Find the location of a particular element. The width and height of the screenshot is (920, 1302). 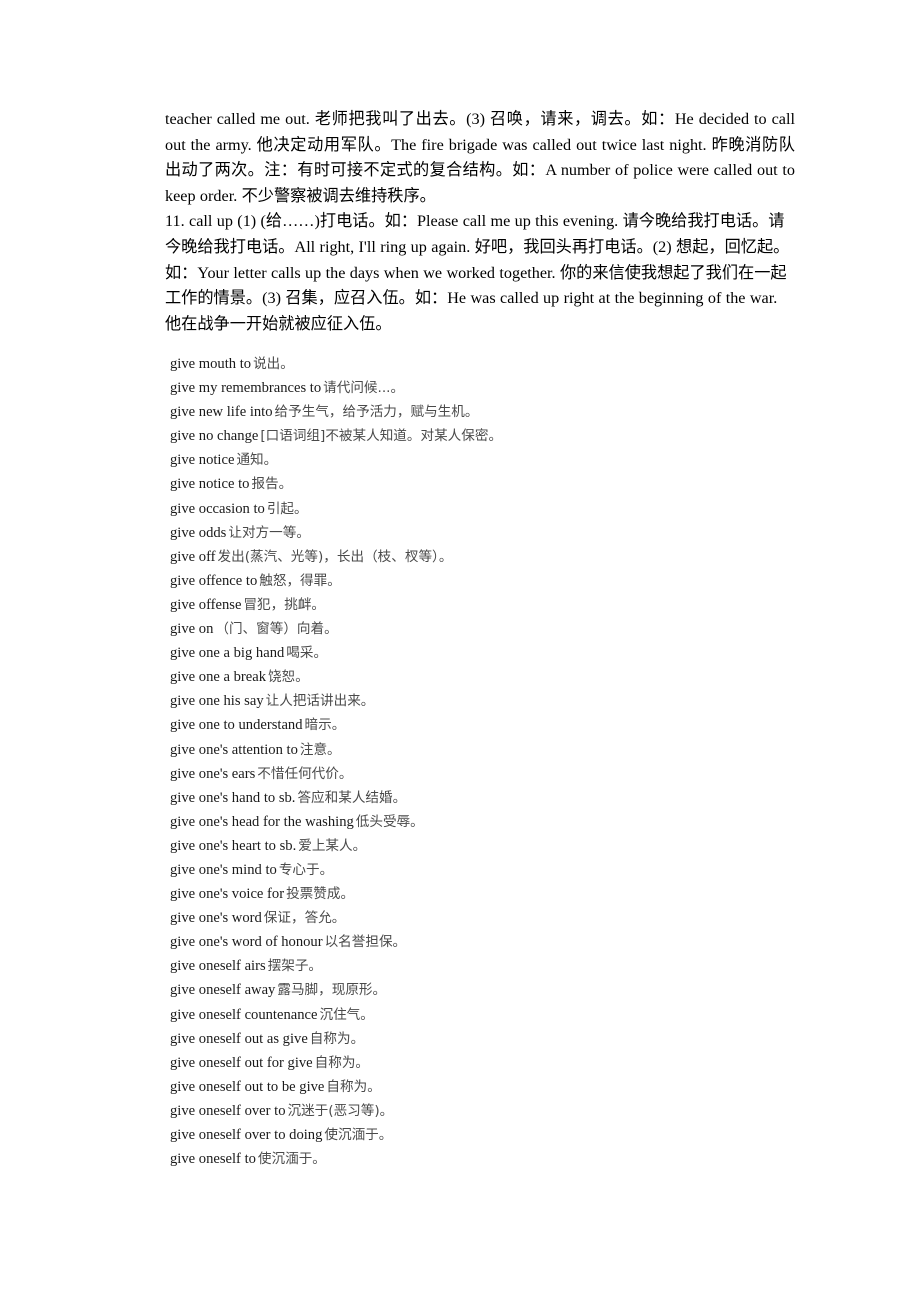

list-item: give mouth to 说出。 is located at coordinates (490, 364).